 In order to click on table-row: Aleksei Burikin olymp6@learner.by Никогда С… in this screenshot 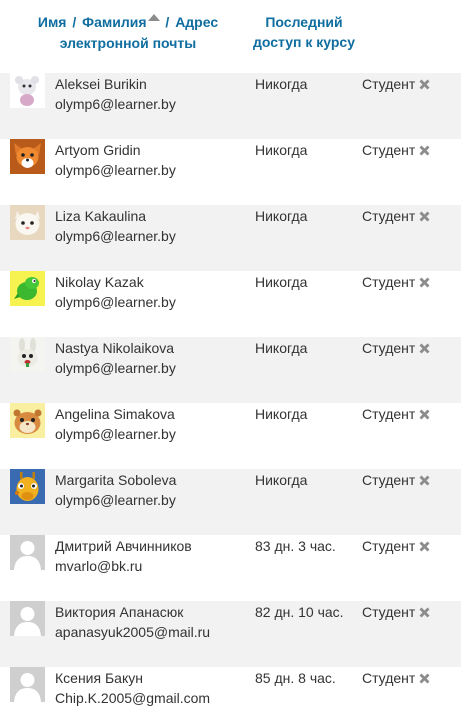, I will do `click(230, 106)`.